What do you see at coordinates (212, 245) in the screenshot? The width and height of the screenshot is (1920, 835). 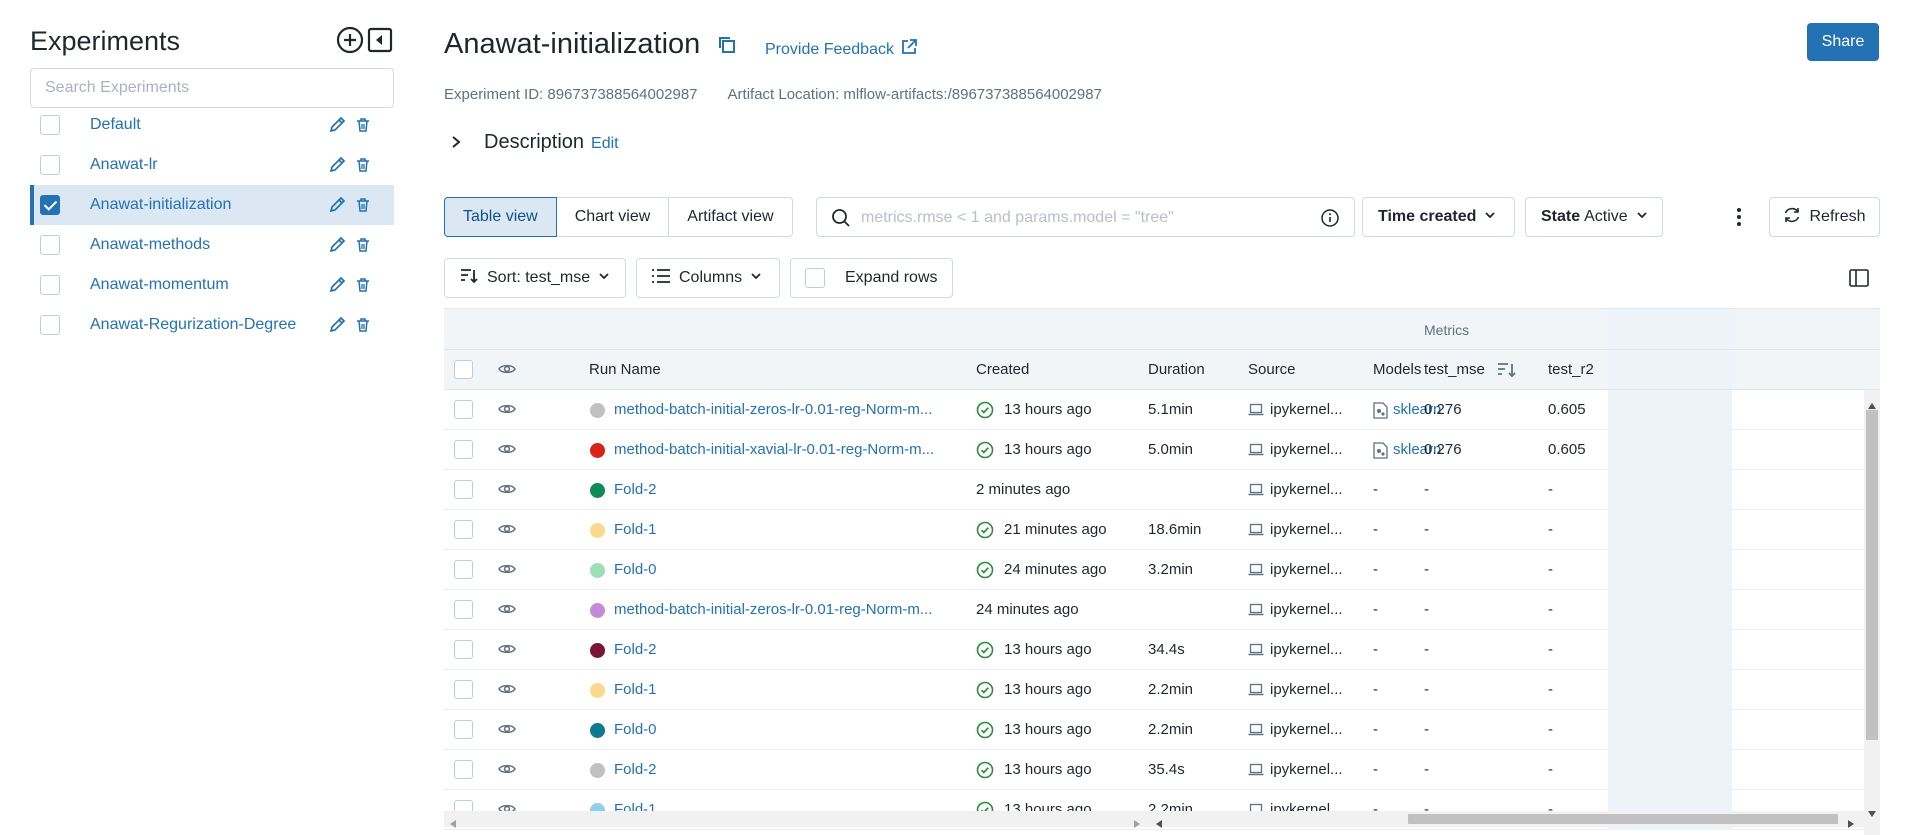 I see `sidebar-item-experiment: Anawat-methods` at bounding box center [212, 245].